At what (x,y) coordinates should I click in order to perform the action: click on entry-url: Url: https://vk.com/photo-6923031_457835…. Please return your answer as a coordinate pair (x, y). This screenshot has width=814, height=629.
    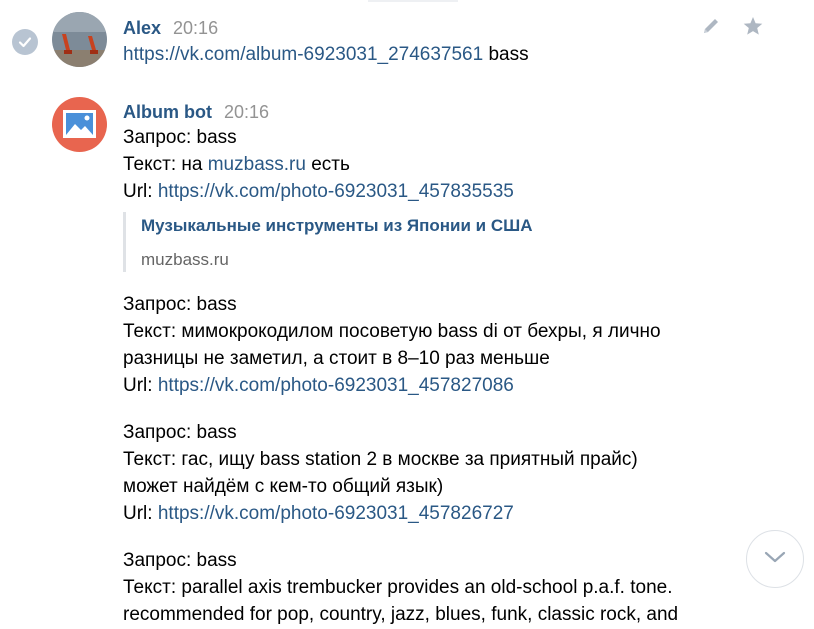
    Looking at the image, I should click on (318, 192).